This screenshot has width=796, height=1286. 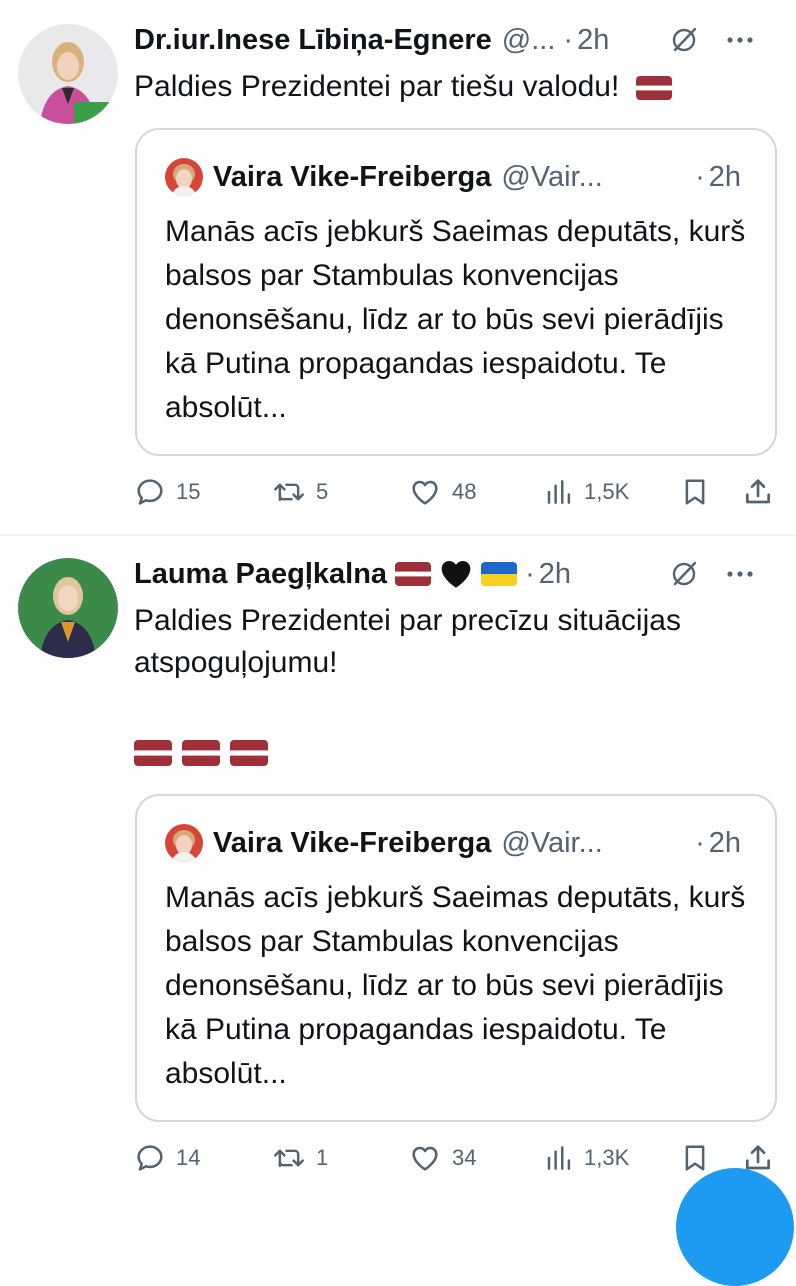 What do you see at coordinates (260, 574) in the screenshot?
I see `author-name: Lauma Paegļkalna` at bounding box center [260, 574].